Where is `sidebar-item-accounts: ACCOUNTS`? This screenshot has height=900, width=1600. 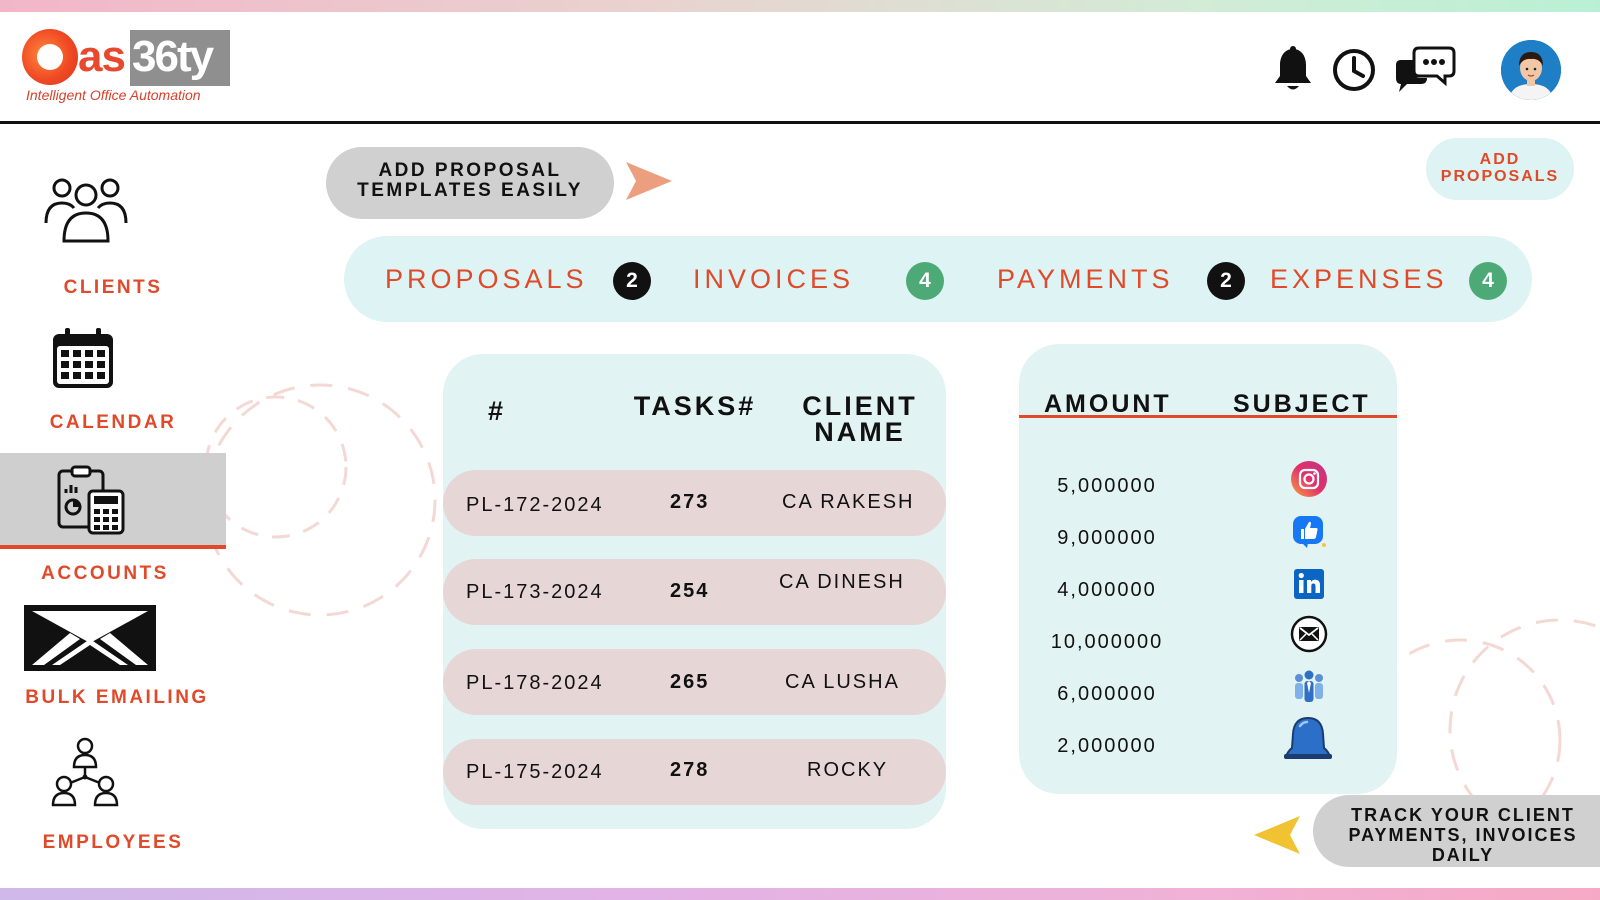
sidebar-item-accounts: ACCOUNTS is located at coordinates (113, 523).